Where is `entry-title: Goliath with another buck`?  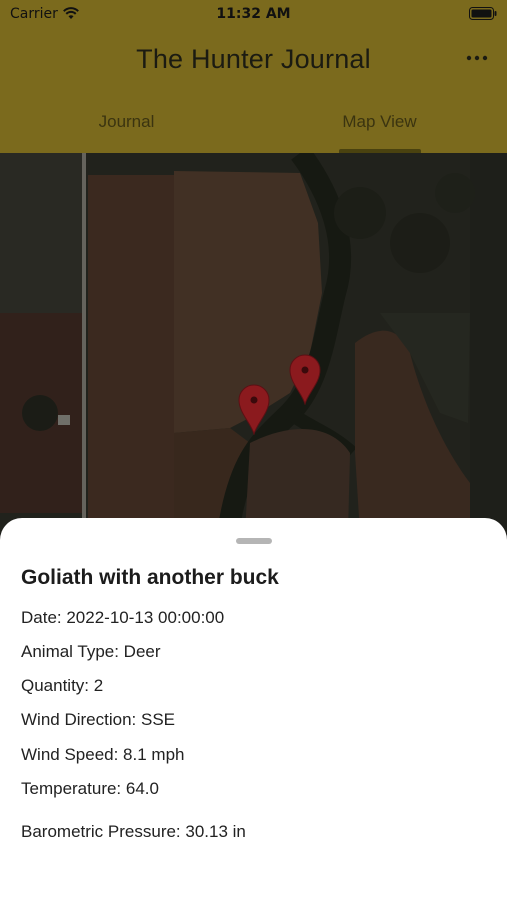 entry-title: Goliath with another buck is located at coordinates (150, 577).